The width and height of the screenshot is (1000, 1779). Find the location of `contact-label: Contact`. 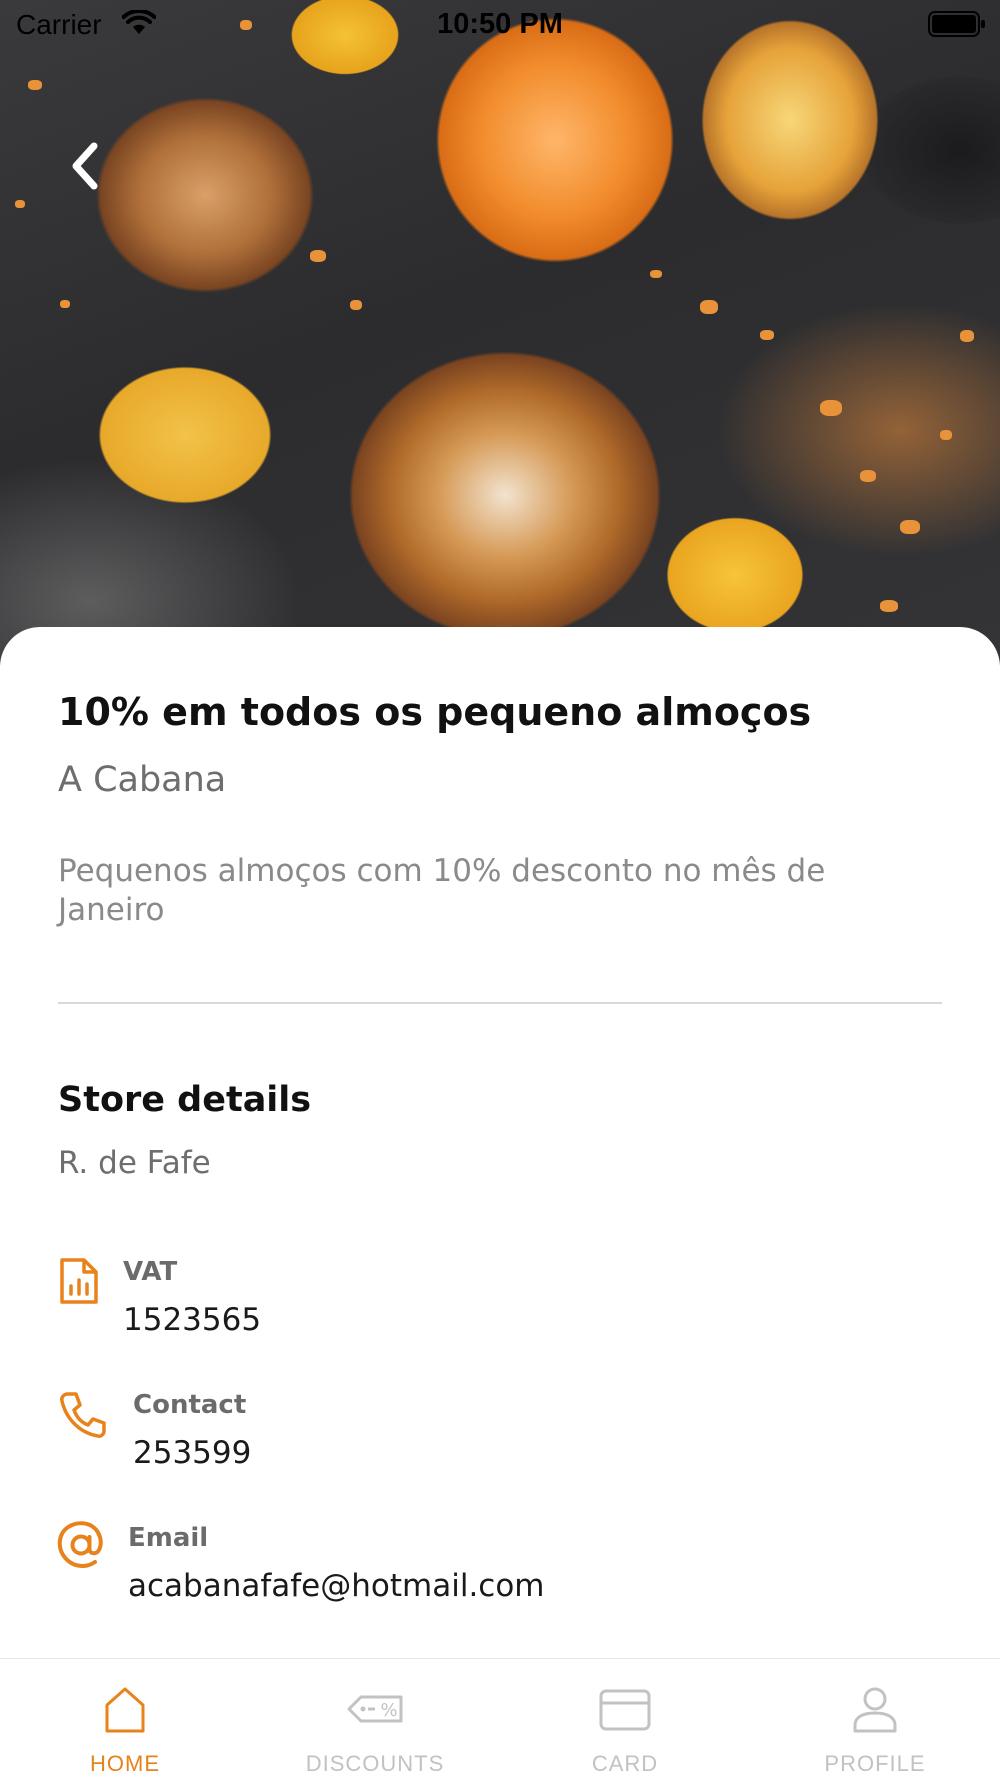

contact-label: Contact is located at coordinates (190, 1405).